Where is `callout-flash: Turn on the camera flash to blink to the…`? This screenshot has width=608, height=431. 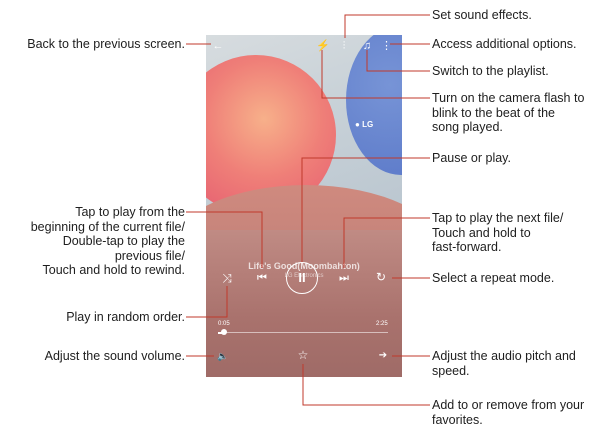
callout-flash: Turn on the camera flash to blink to the… is located at coordinates (508, 113).